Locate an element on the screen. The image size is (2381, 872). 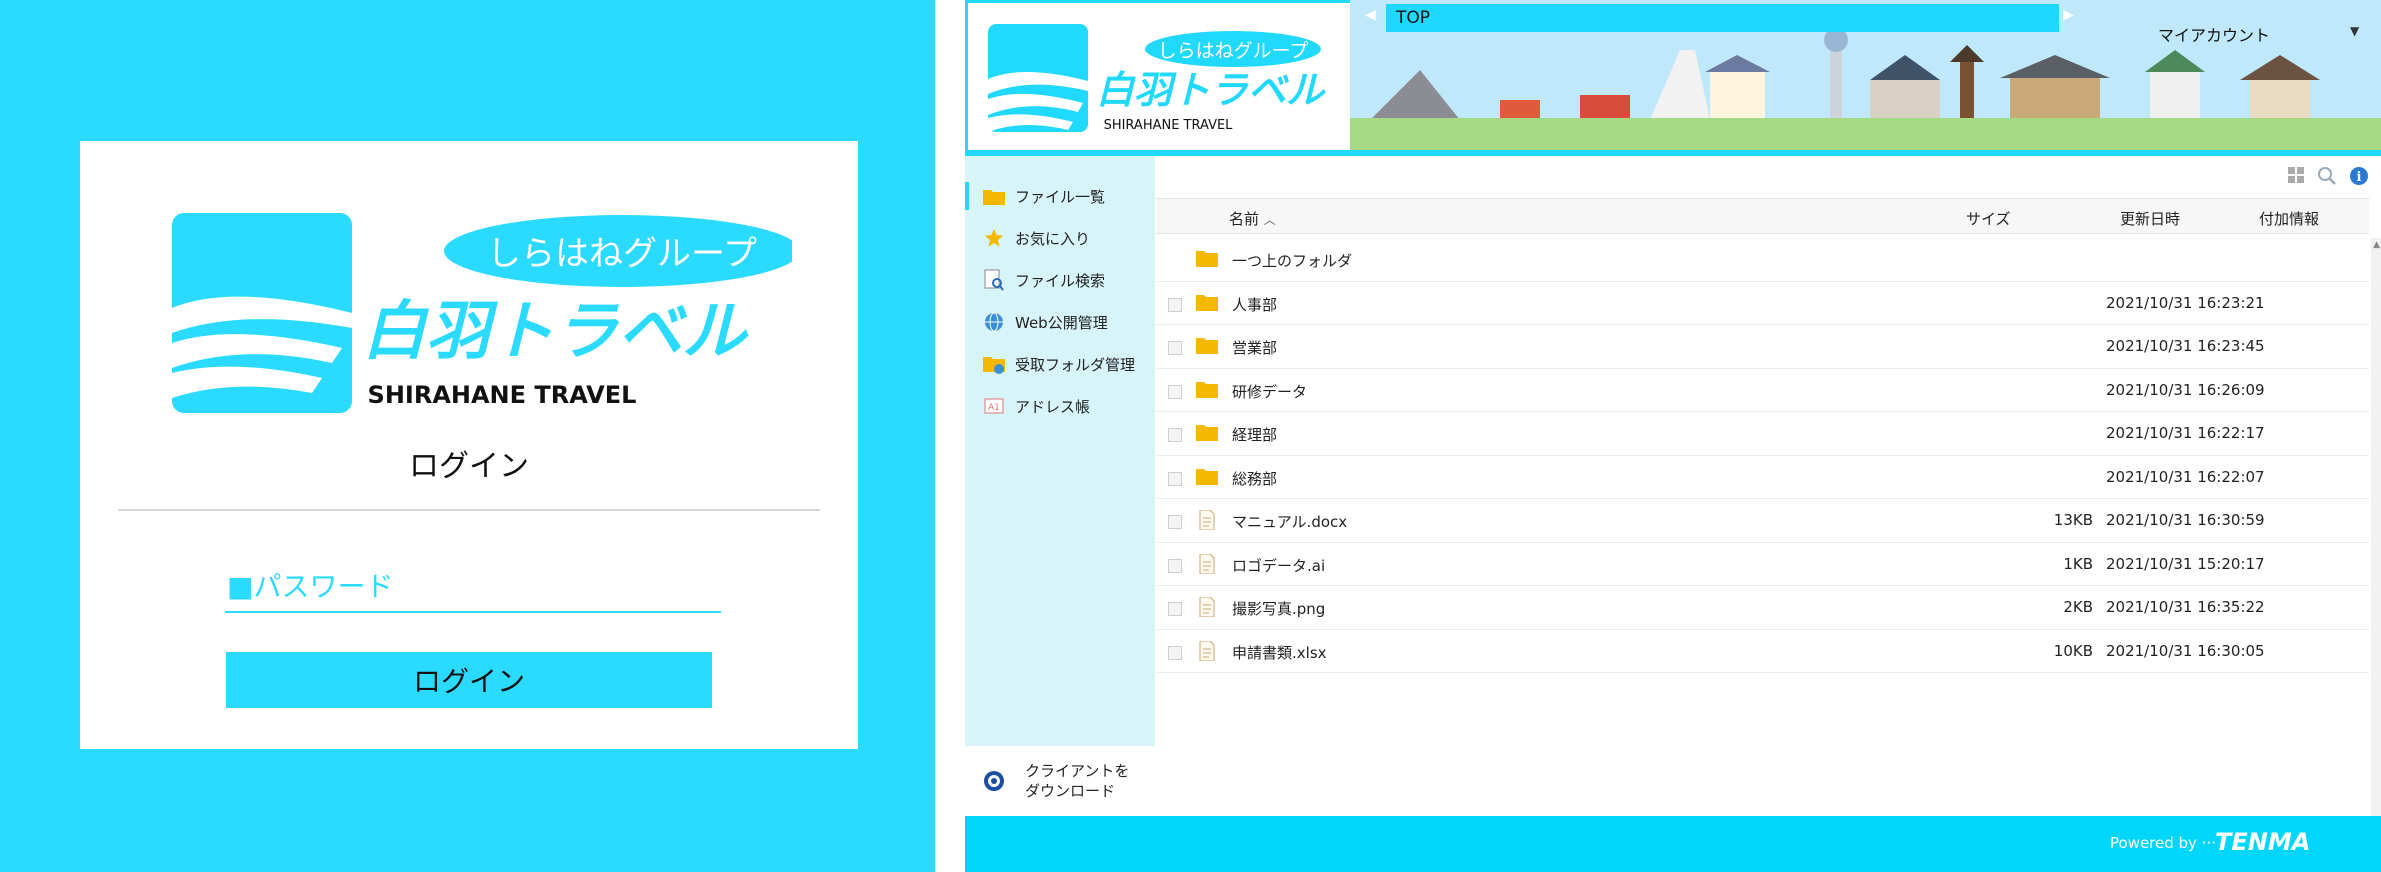
file-size: 10KB is located at coordinates (2073, 650).